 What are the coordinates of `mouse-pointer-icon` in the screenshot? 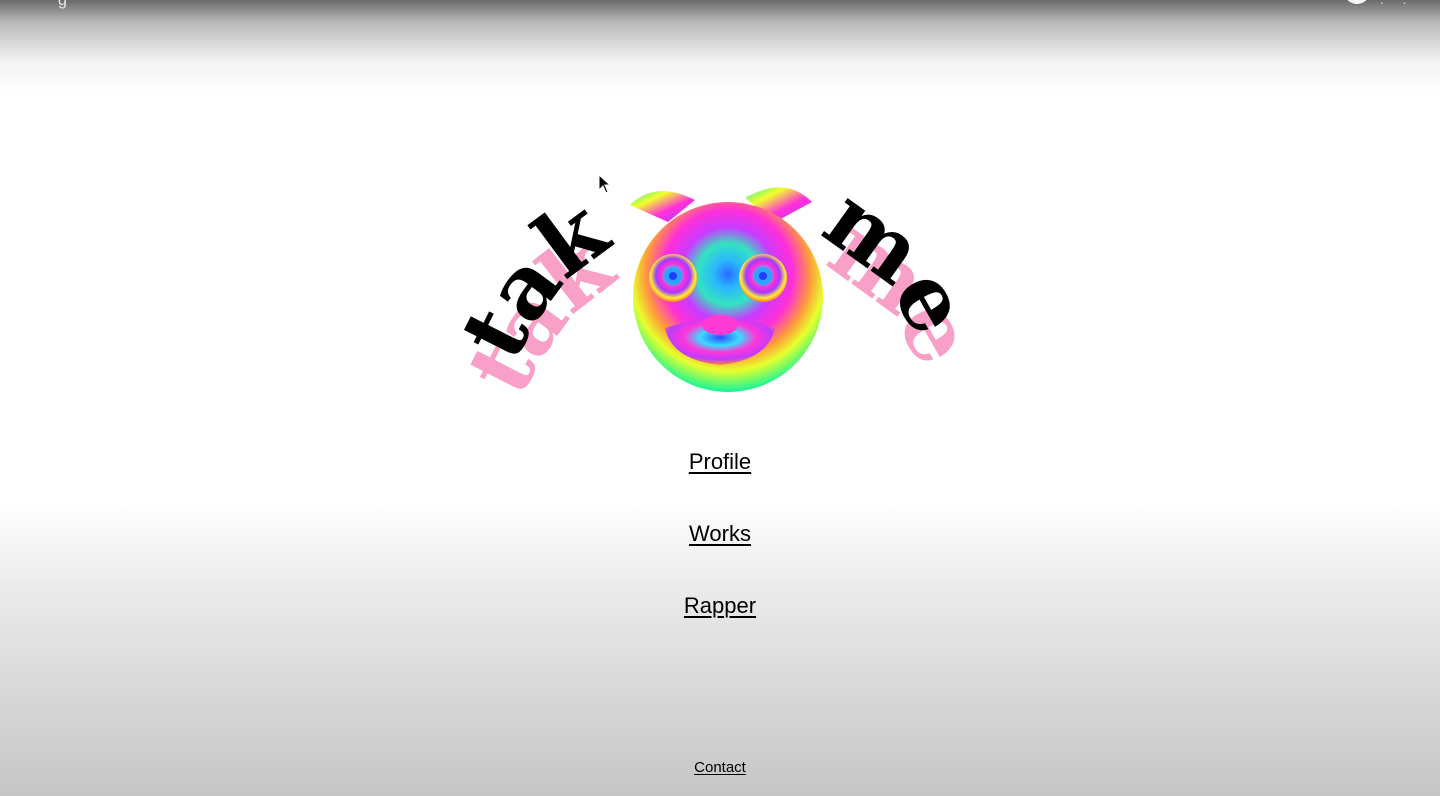 It's located at (605, 184).